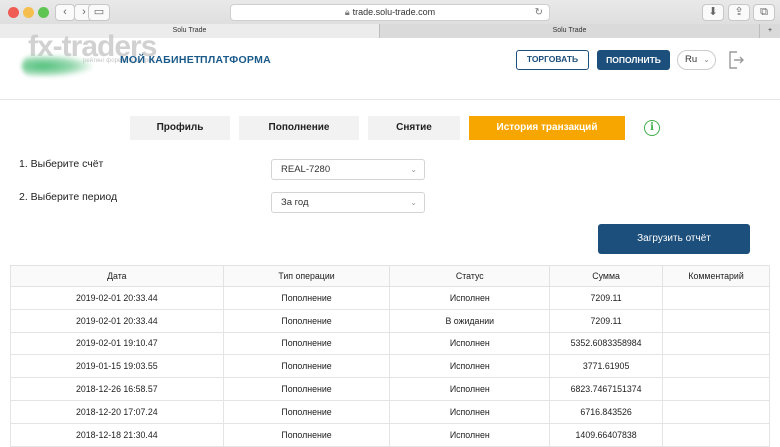 The image size is (780, 447). Describe the element at coordinates (306, 169) in the screenshot. I see `account-value: REAL-7280` at that location.